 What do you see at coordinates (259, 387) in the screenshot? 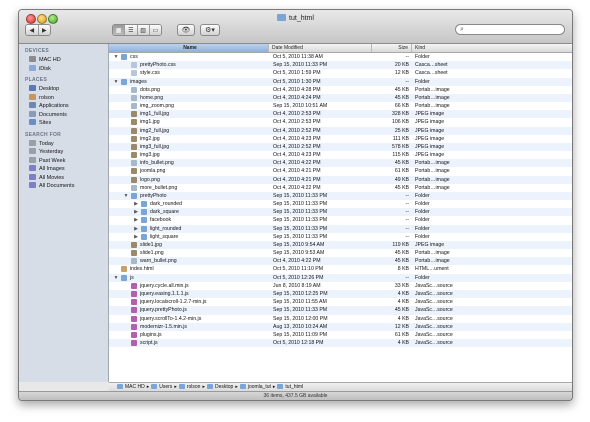
I see `path-segment: joomla_tut` at bounding box center [259, 387].